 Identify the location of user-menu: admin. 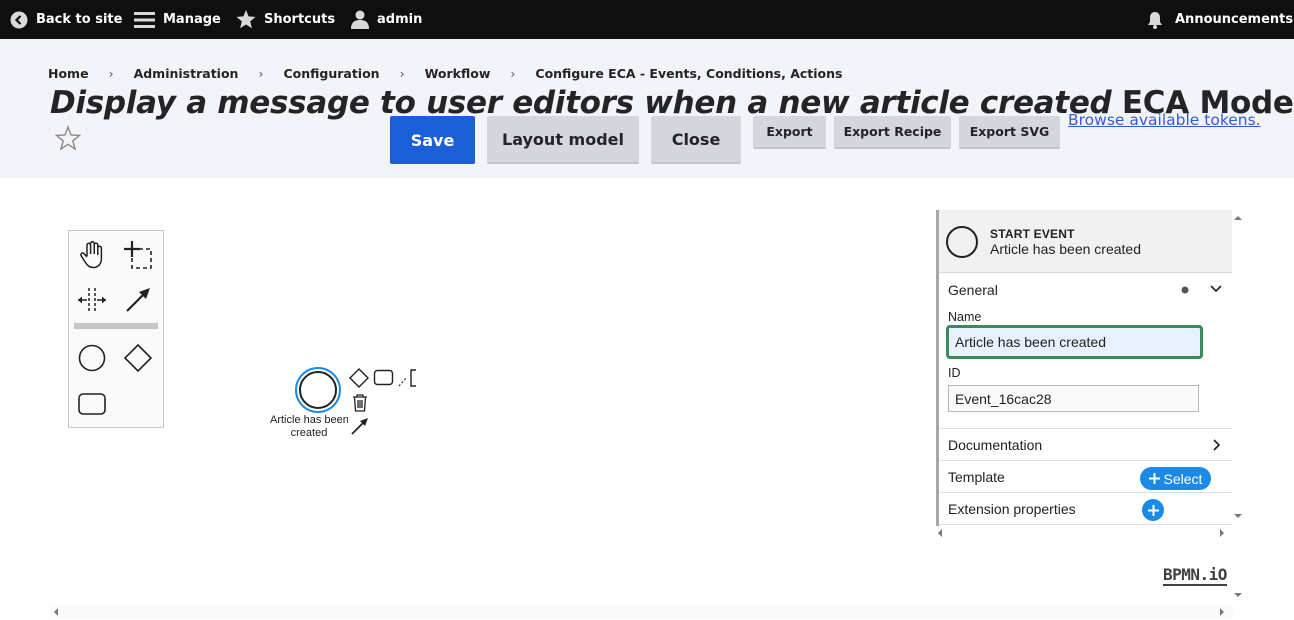
(386, 19).